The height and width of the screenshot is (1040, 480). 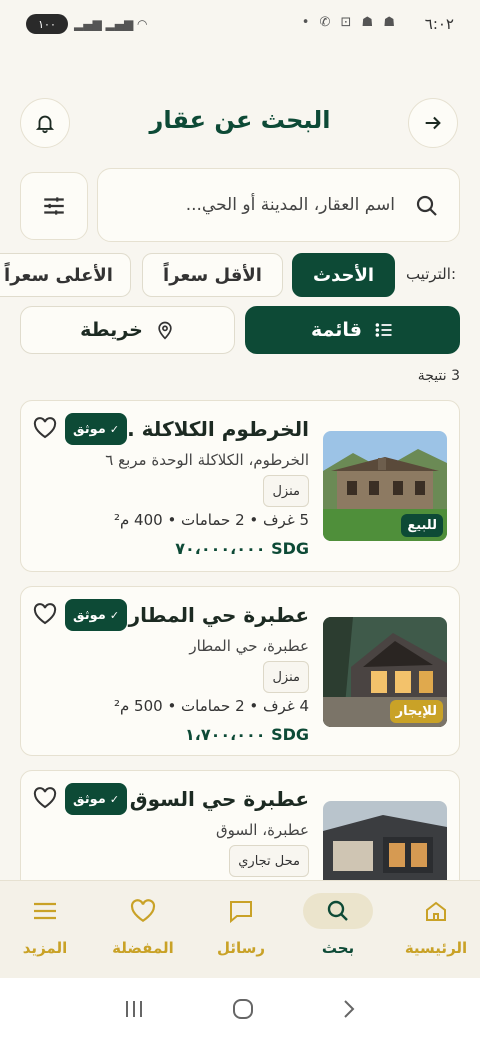 What do you see at coordinates (416, 711) in the screenshot?
I see `listing-status-badge: للإيجار` at bounding box center [416, 711].